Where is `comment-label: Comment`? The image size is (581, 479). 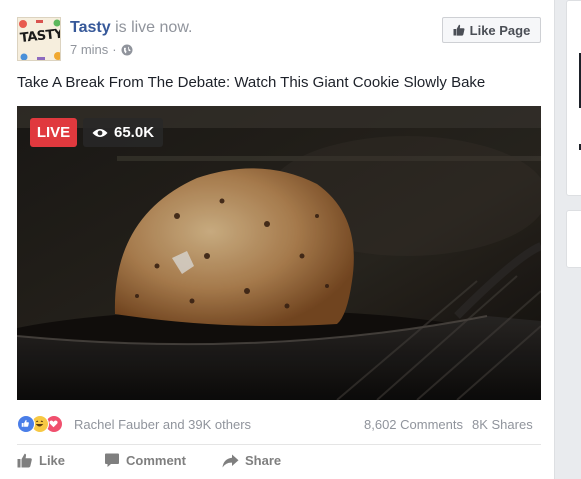
comment-label: Comment is located at coordinates (156, 460).